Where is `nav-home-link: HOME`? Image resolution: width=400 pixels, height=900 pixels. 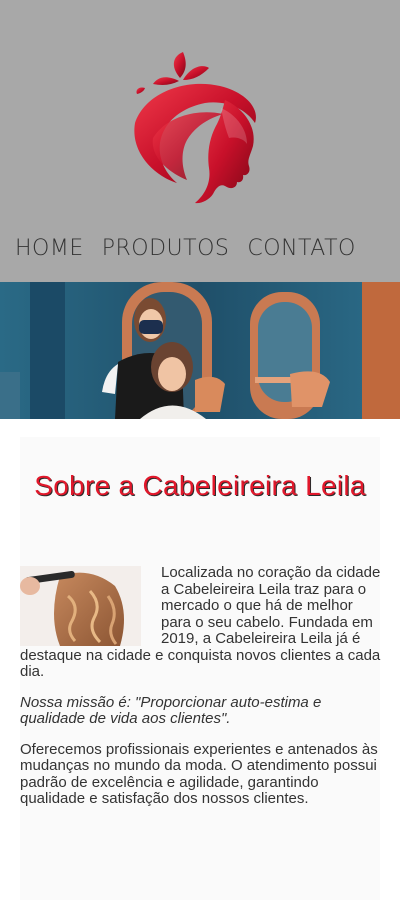
nav-home-link: HOME is located at coordinates (49, 248).